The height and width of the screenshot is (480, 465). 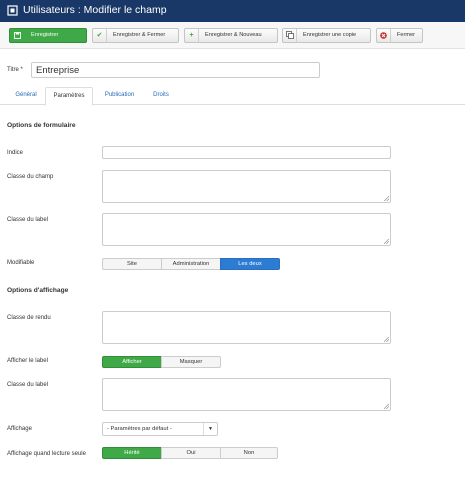 I want to click on editable-admin-option: Administration, so click(x=191, y=264).